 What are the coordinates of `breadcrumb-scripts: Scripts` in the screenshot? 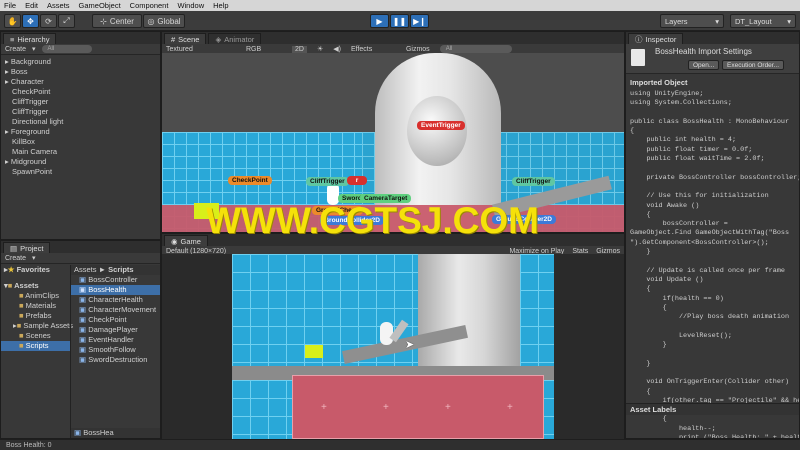 It's located at (120, 269).